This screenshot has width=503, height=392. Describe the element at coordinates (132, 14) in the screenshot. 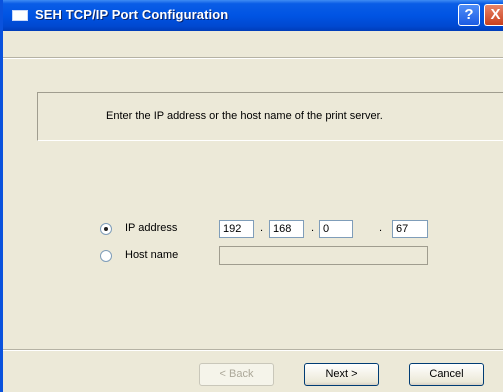

I see `window-title: SEH TCP/IP Port Configuration` at that location.